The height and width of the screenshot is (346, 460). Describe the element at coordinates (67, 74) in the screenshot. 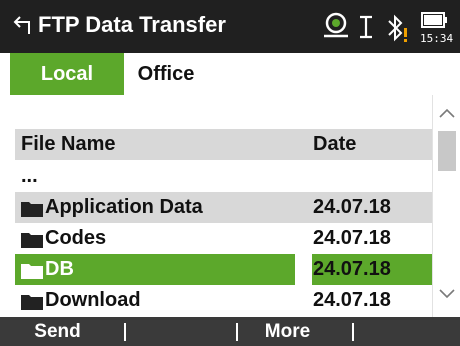

I see `tab-local: Local` at that location.